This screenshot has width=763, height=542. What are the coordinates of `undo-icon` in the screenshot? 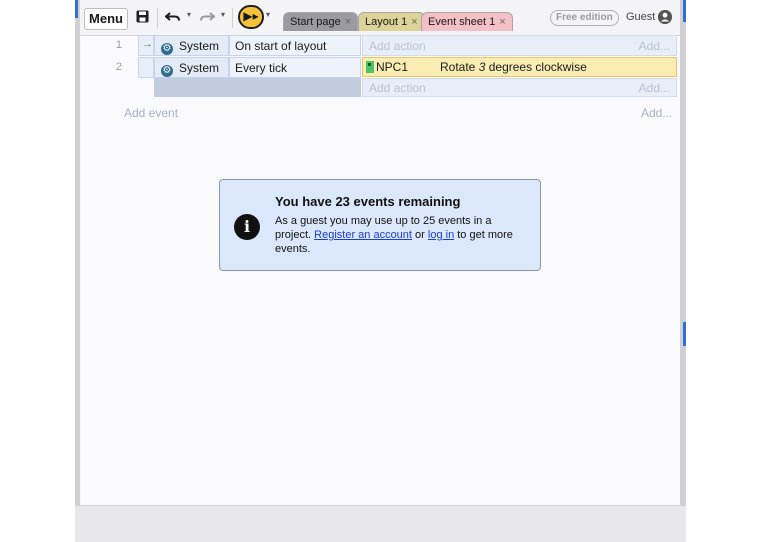 It's located at (173, 18).